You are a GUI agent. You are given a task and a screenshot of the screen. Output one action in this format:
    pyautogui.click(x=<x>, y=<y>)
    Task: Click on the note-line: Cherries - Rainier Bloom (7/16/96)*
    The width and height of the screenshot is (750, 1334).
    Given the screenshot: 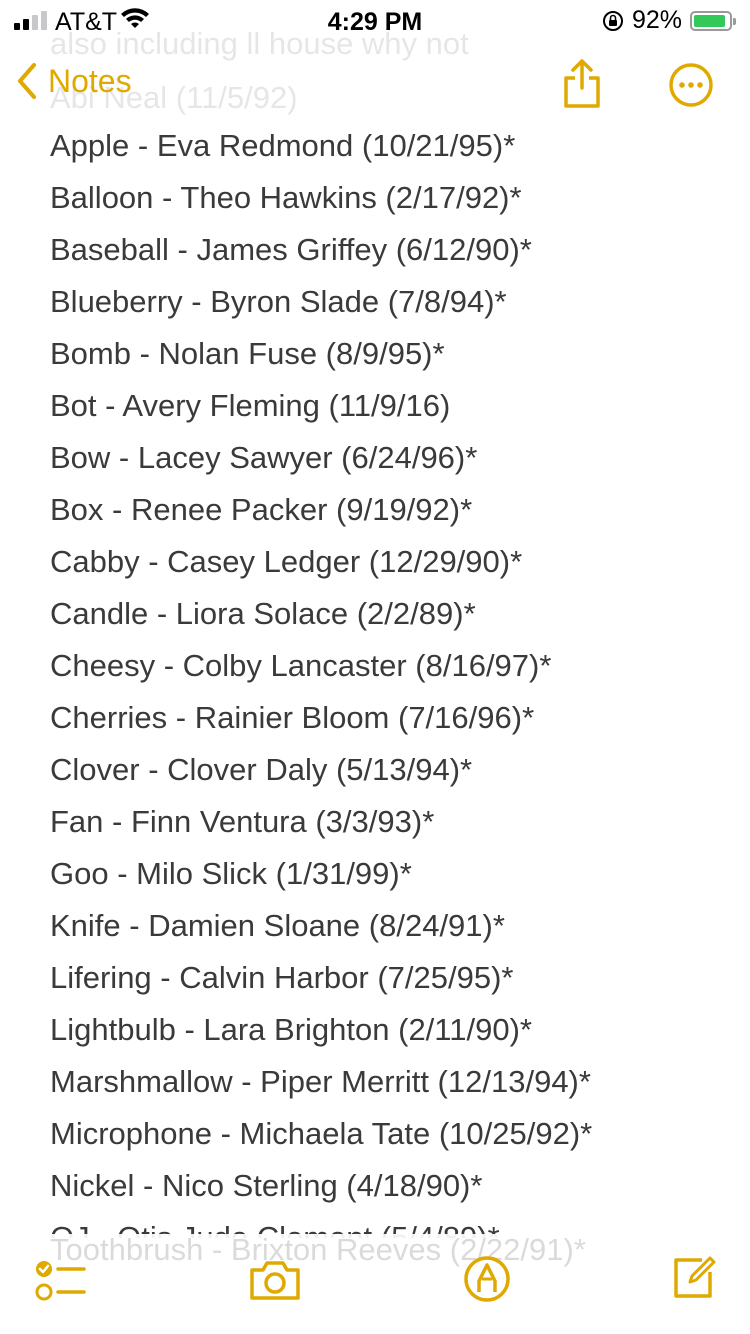 What is the action you would take?
    pyautogui.click(x=292, y=717)
    